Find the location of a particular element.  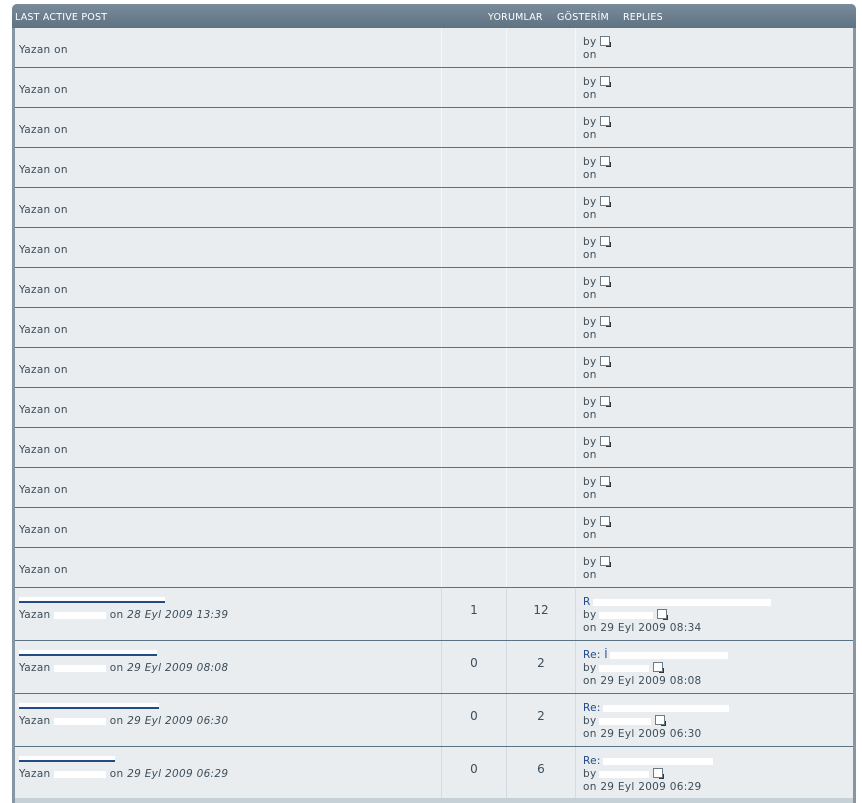

header-last-active-post: LAST ACTIVE POST is located at coordinates (61, 17).